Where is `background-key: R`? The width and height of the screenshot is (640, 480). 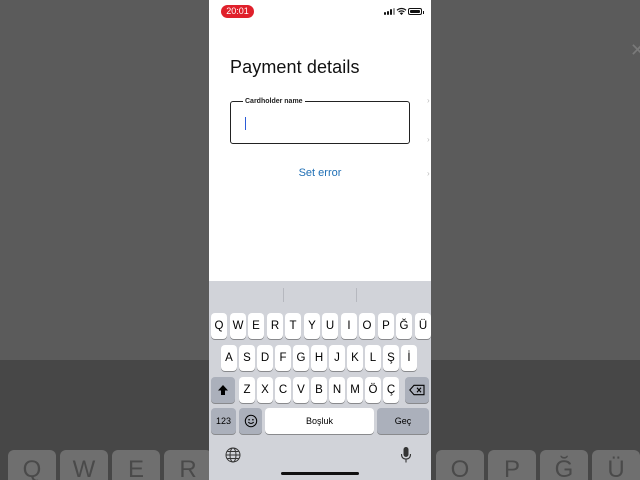
background-key: R is located at coordinates (188, 465).